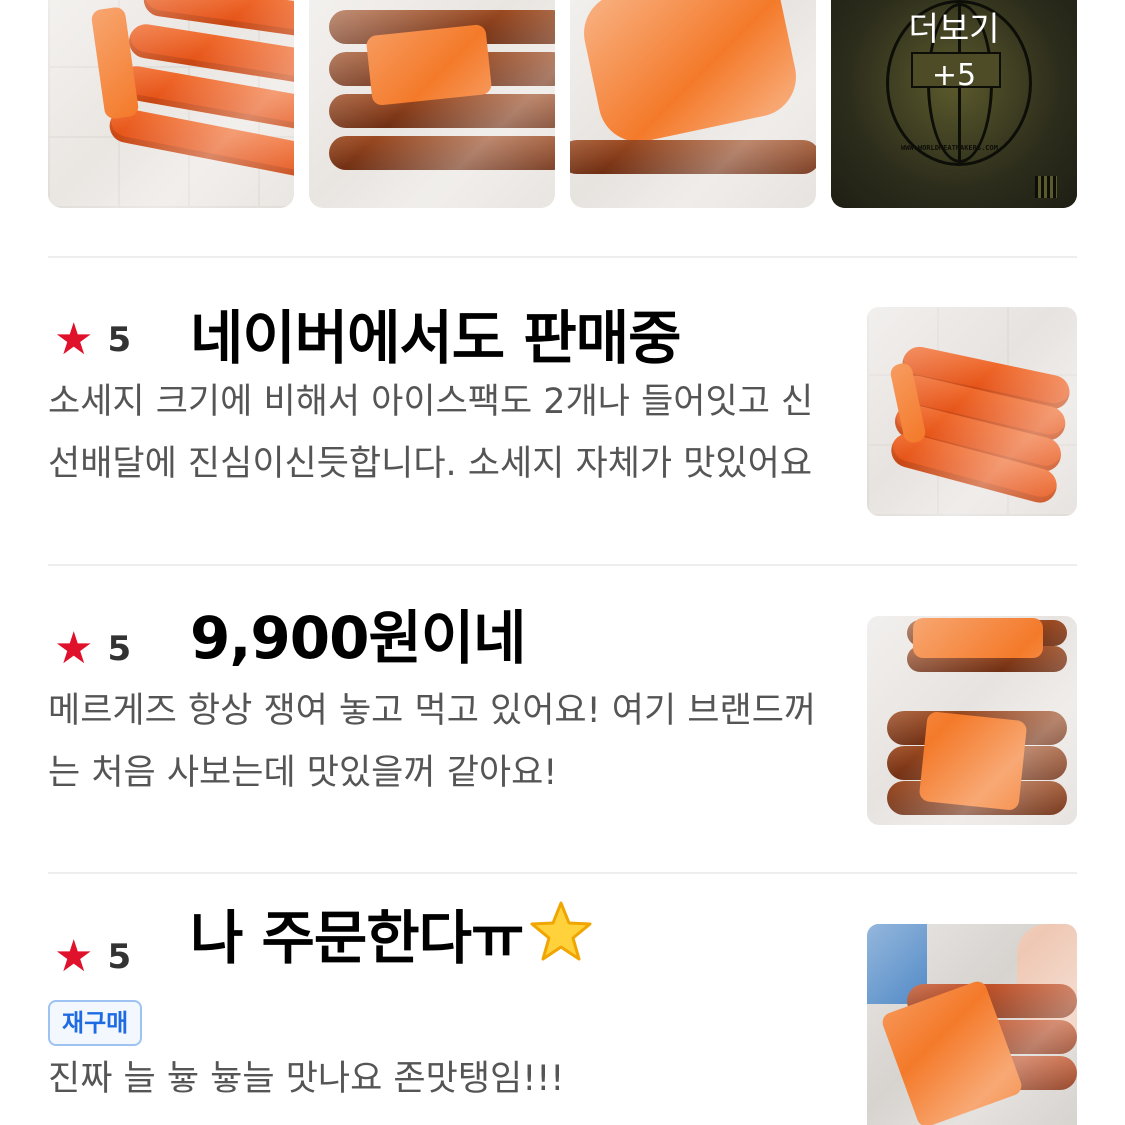  Describe the element at coordinates (1046, 187) in the screenshot. I see `qr-code-icon` at that location.